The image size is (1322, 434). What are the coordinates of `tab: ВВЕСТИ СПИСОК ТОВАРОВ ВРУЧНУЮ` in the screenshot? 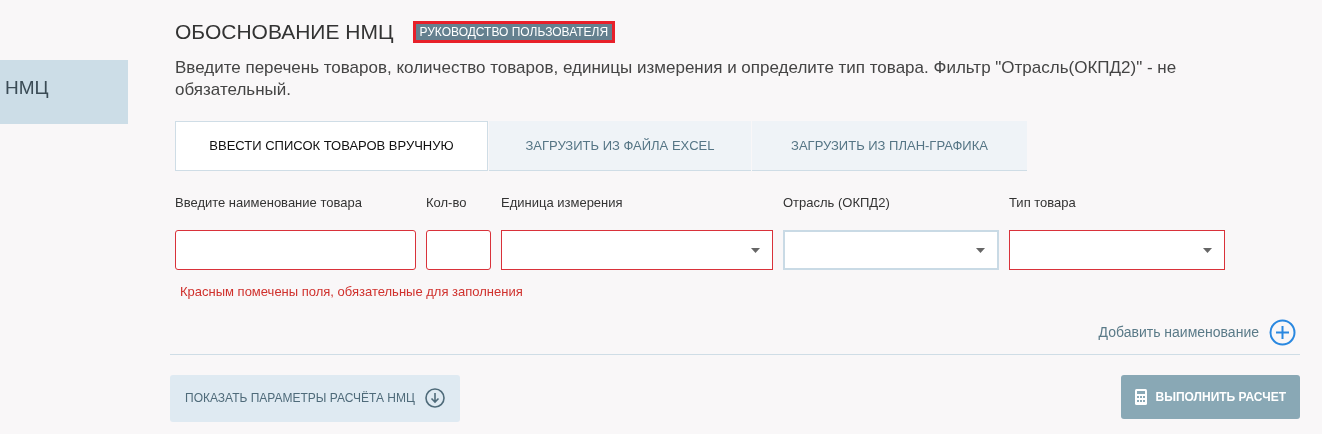 It's located at (331, 146).